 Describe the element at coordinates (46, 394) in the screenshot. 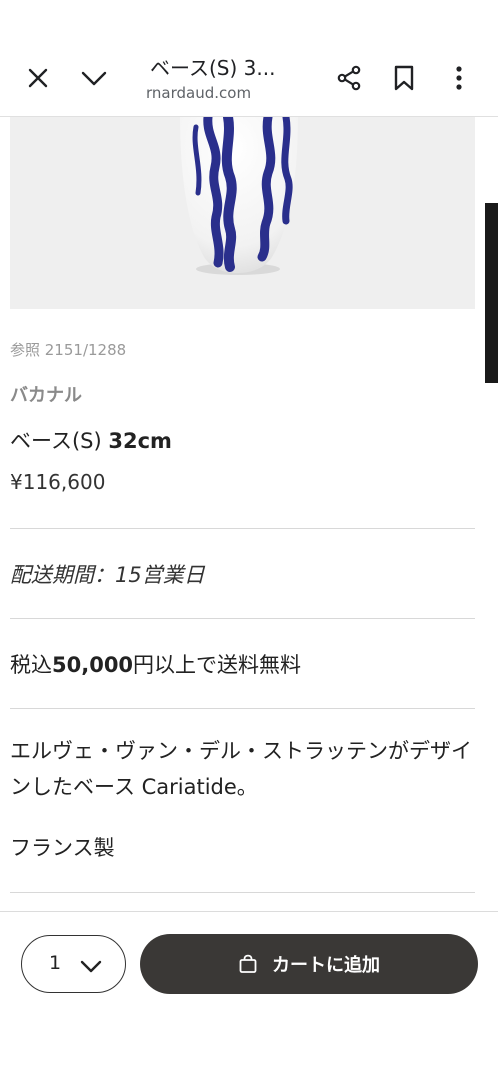

I see `product-collection: バカナル` at that location.